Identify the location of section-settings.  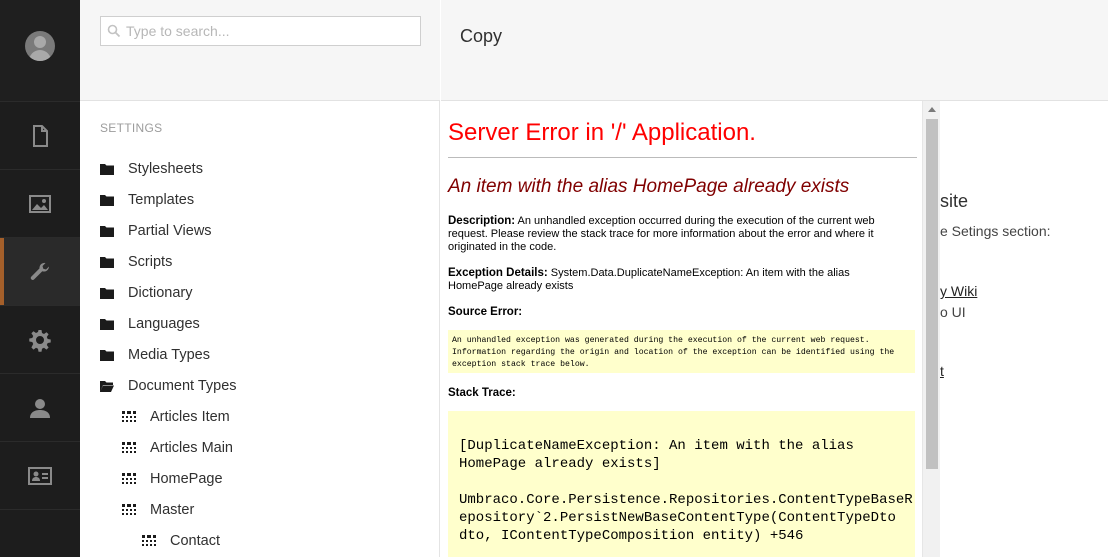
(40, 271).